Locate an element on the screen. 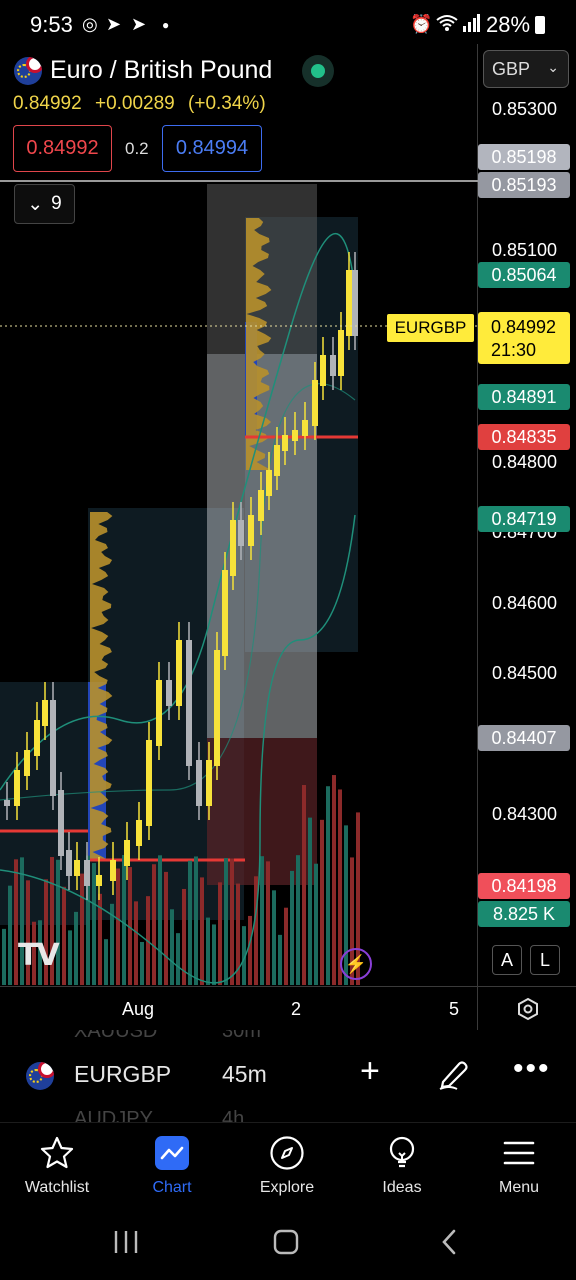 This screenshot has height=1280, width=576. buy-button: 0.84994 is located at coordinates (212, 148).